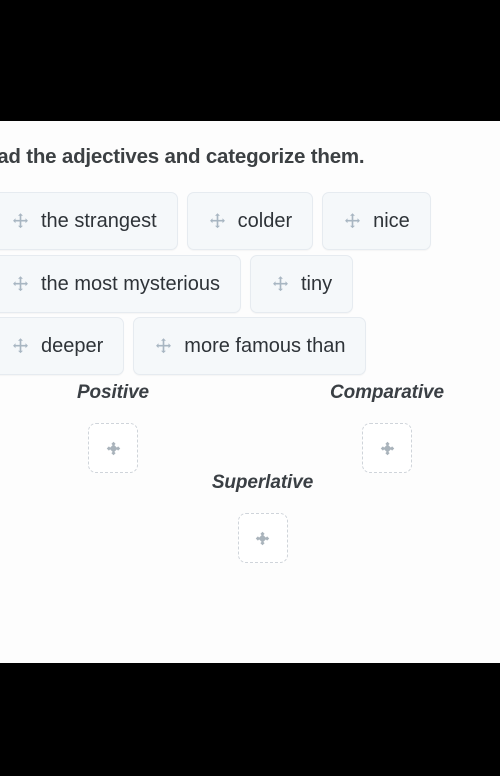  I want to click on category-title: Positive, so click(113, 392).